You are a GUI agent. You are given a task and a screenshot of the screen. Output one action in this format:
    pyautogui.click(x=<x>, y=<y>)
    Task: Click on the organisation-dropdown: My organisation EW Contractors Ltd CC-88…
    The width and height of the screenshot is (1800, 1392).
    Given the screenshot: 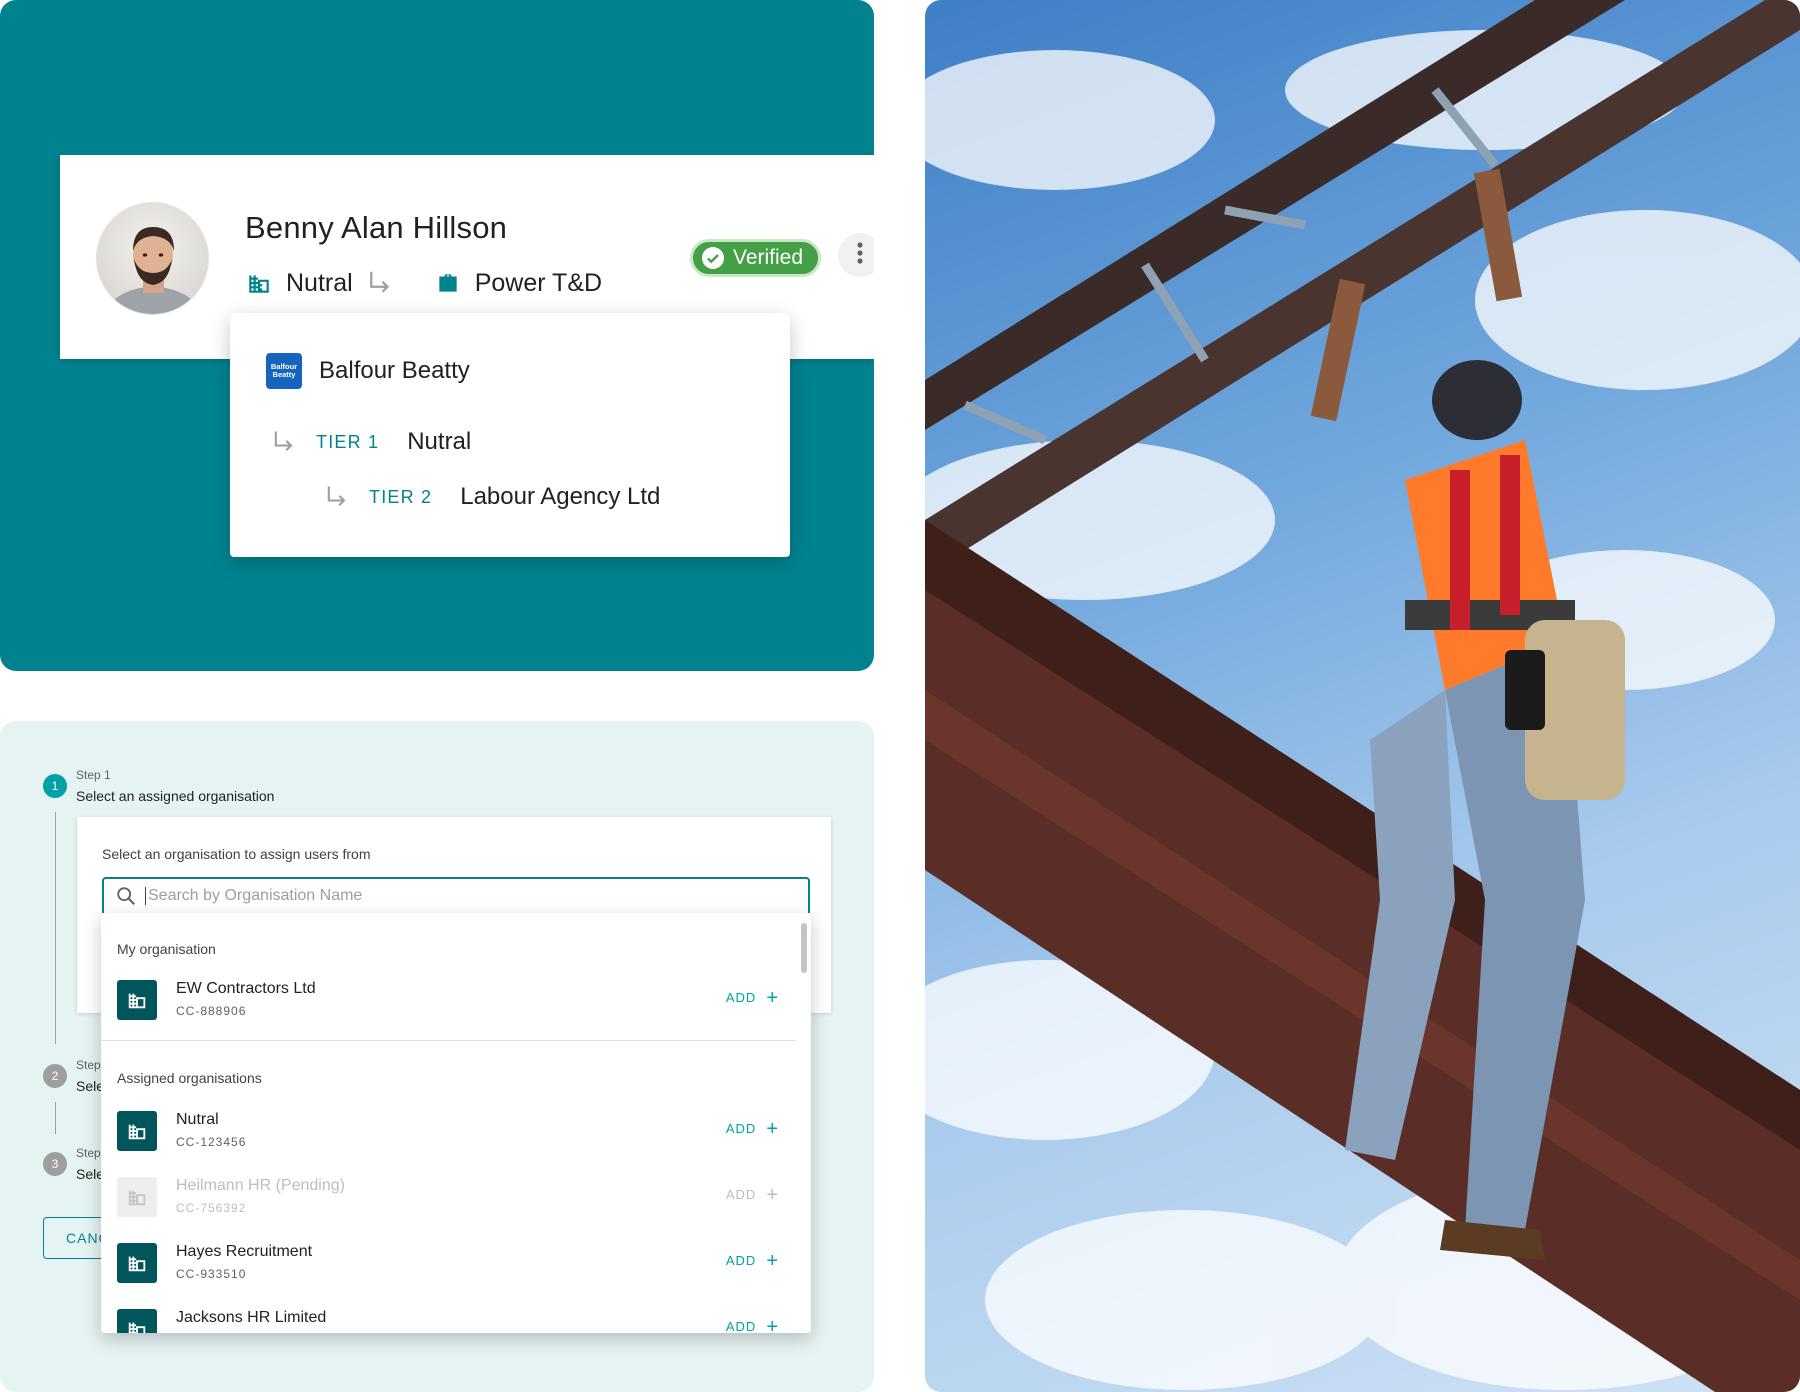 What is the action you would take?
    pyautogui.click(x=456, y=1123)
    